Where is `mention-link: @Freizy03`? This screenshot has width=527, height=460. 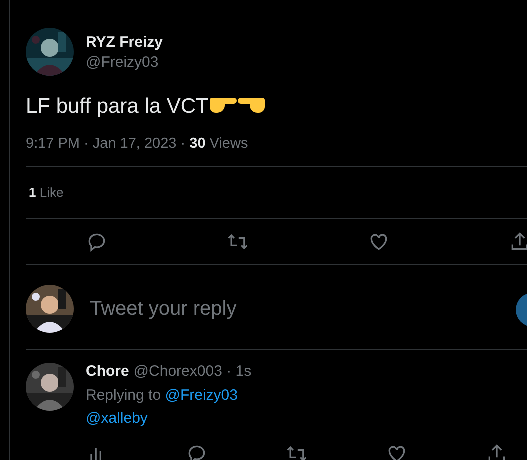 mention-link: @Freizy03 is located at coordinates (201, 395).